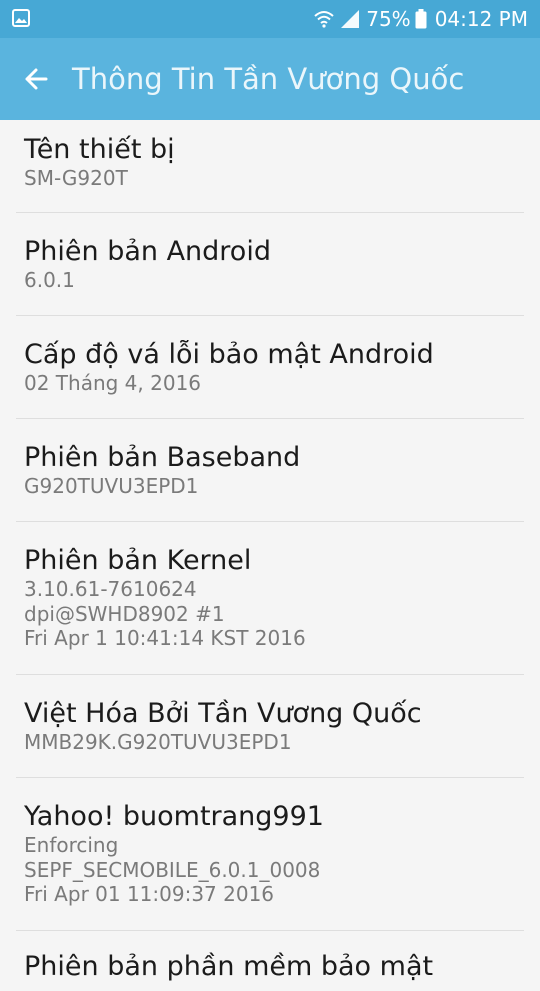 This screenshot has height=991, width=540. I want to click on item-value: G920TUVU3EPD1, so click(111, 486).